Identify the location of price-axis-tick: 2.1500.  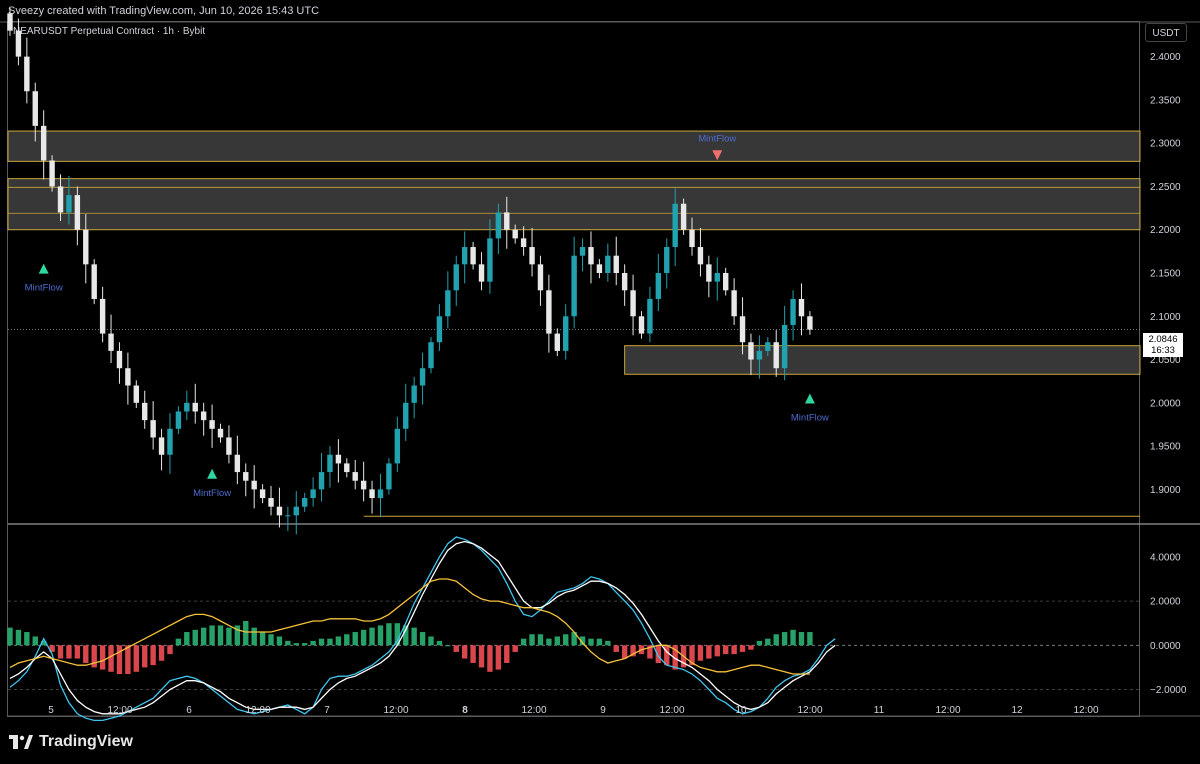
(1165, 274).